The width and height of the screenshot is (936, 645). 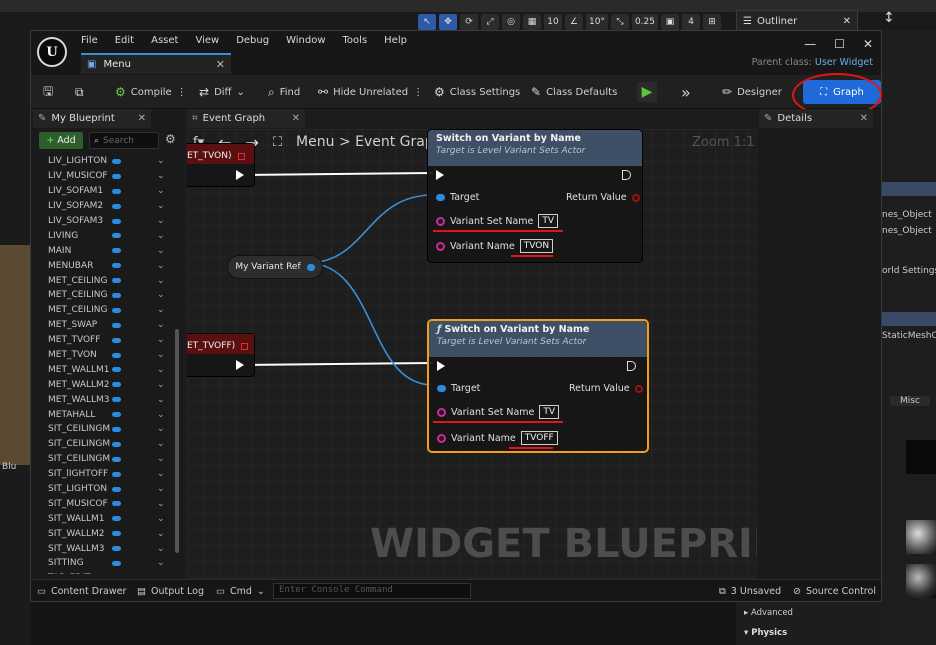 I want to click on console-input: Enter Console Command, so click(x=372, y=591).